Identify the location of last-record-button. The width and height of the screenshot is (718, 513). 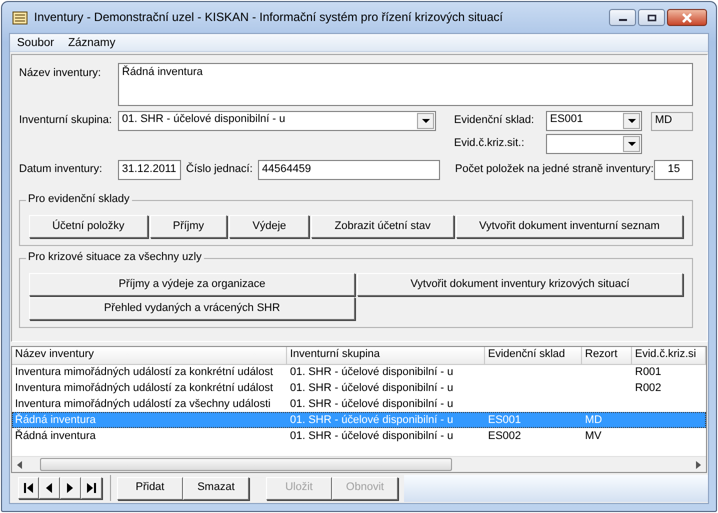
(91, 488).